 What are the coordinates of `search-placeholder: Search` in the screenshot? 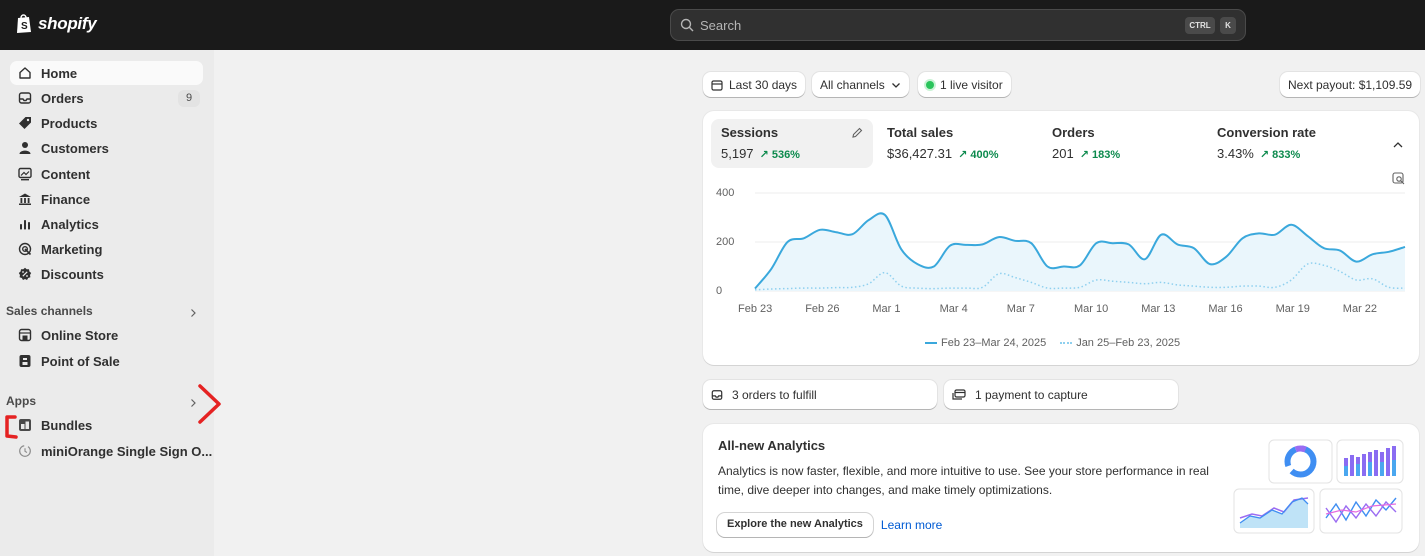 It's located at (721, 25).